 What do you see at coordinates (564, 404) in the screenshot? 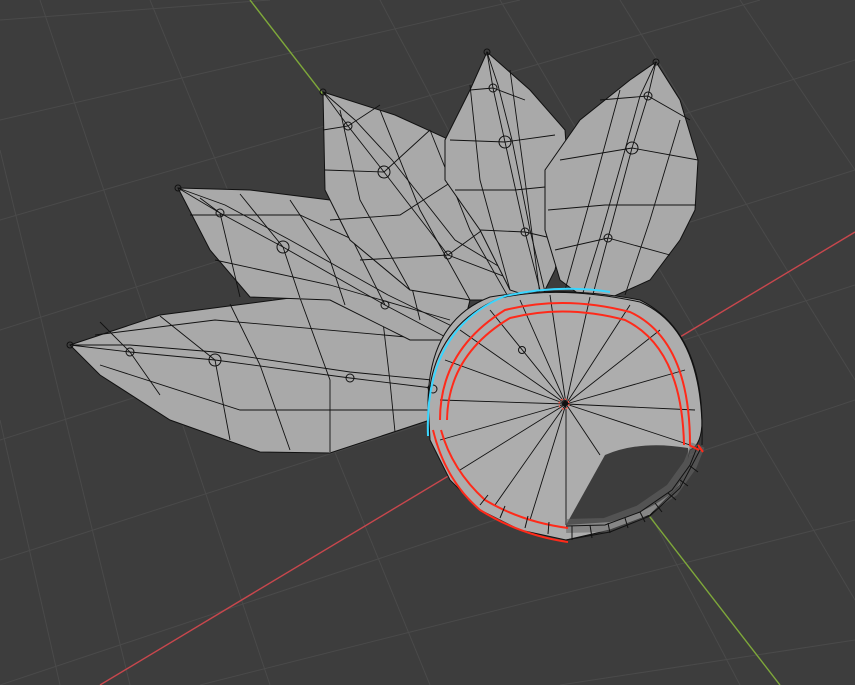
I see `pivot-point` at bounding box center [564, 404].